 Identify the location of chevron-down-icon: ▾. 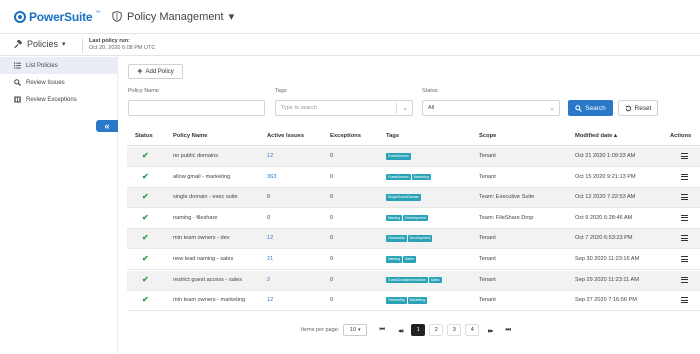
(231, 17).